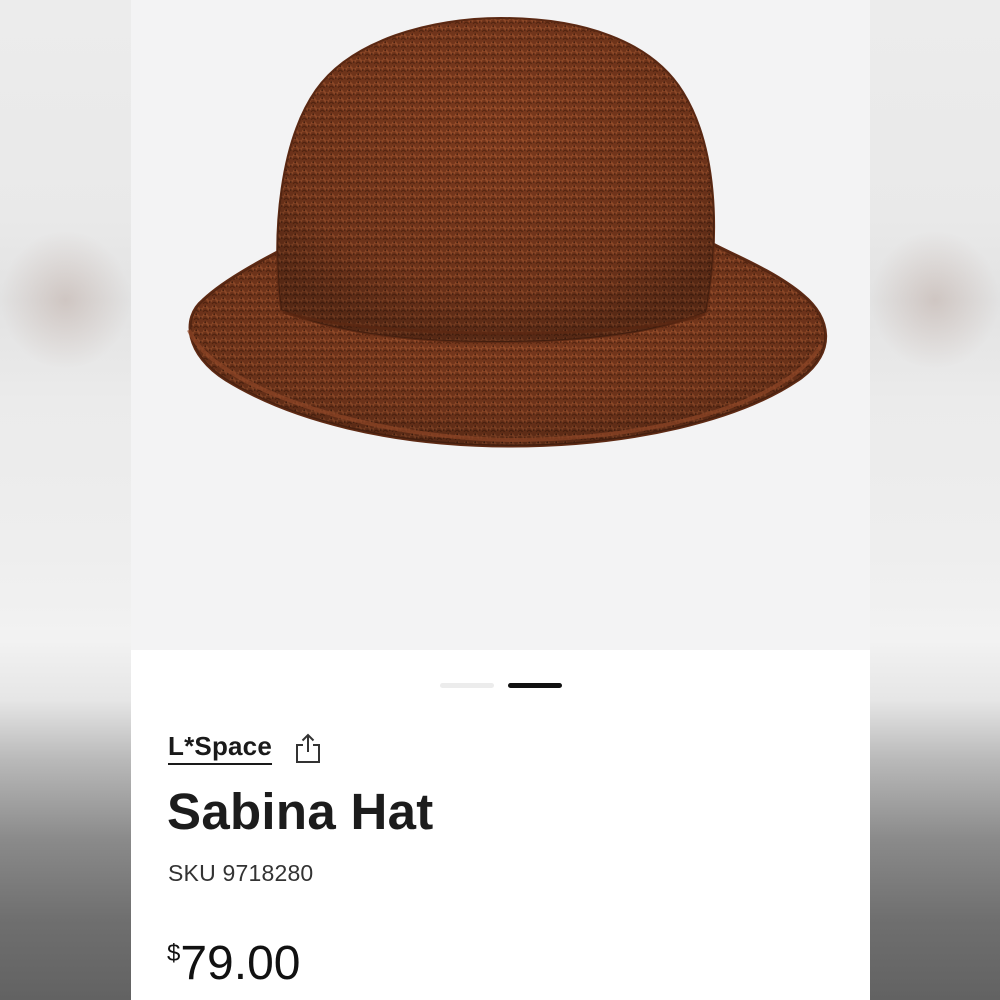  What do you see at coordinates (308, 748) in the screenshot?
I see `share-icon` at bounding box center [308, 748].